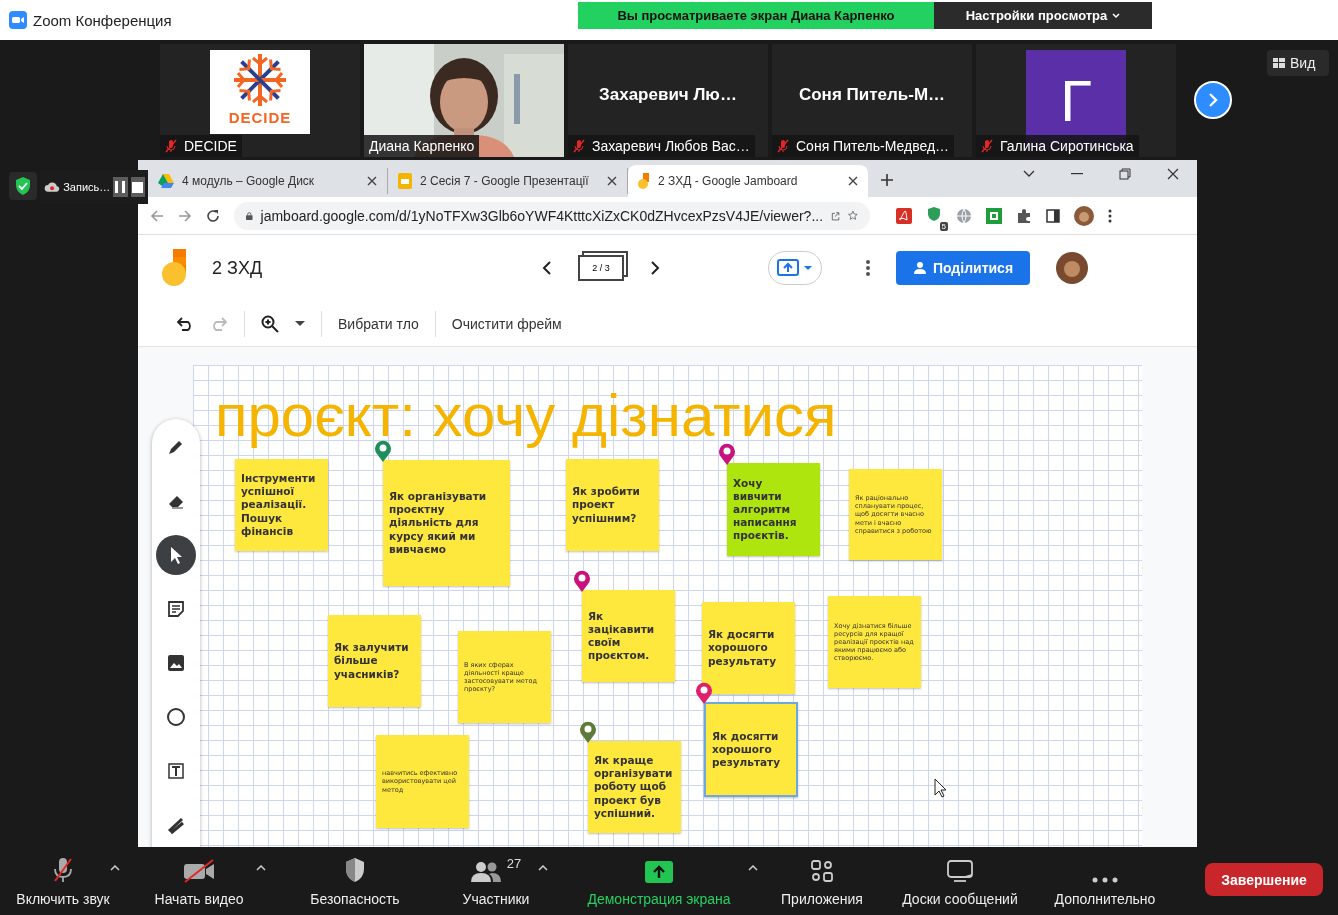 Image resolution: width=1338 pixels, height=915 pixels. What do you see at coordinates (1213, 100) in the screenshot?
I see `next-page-button` at bounding box center [1213, 100].